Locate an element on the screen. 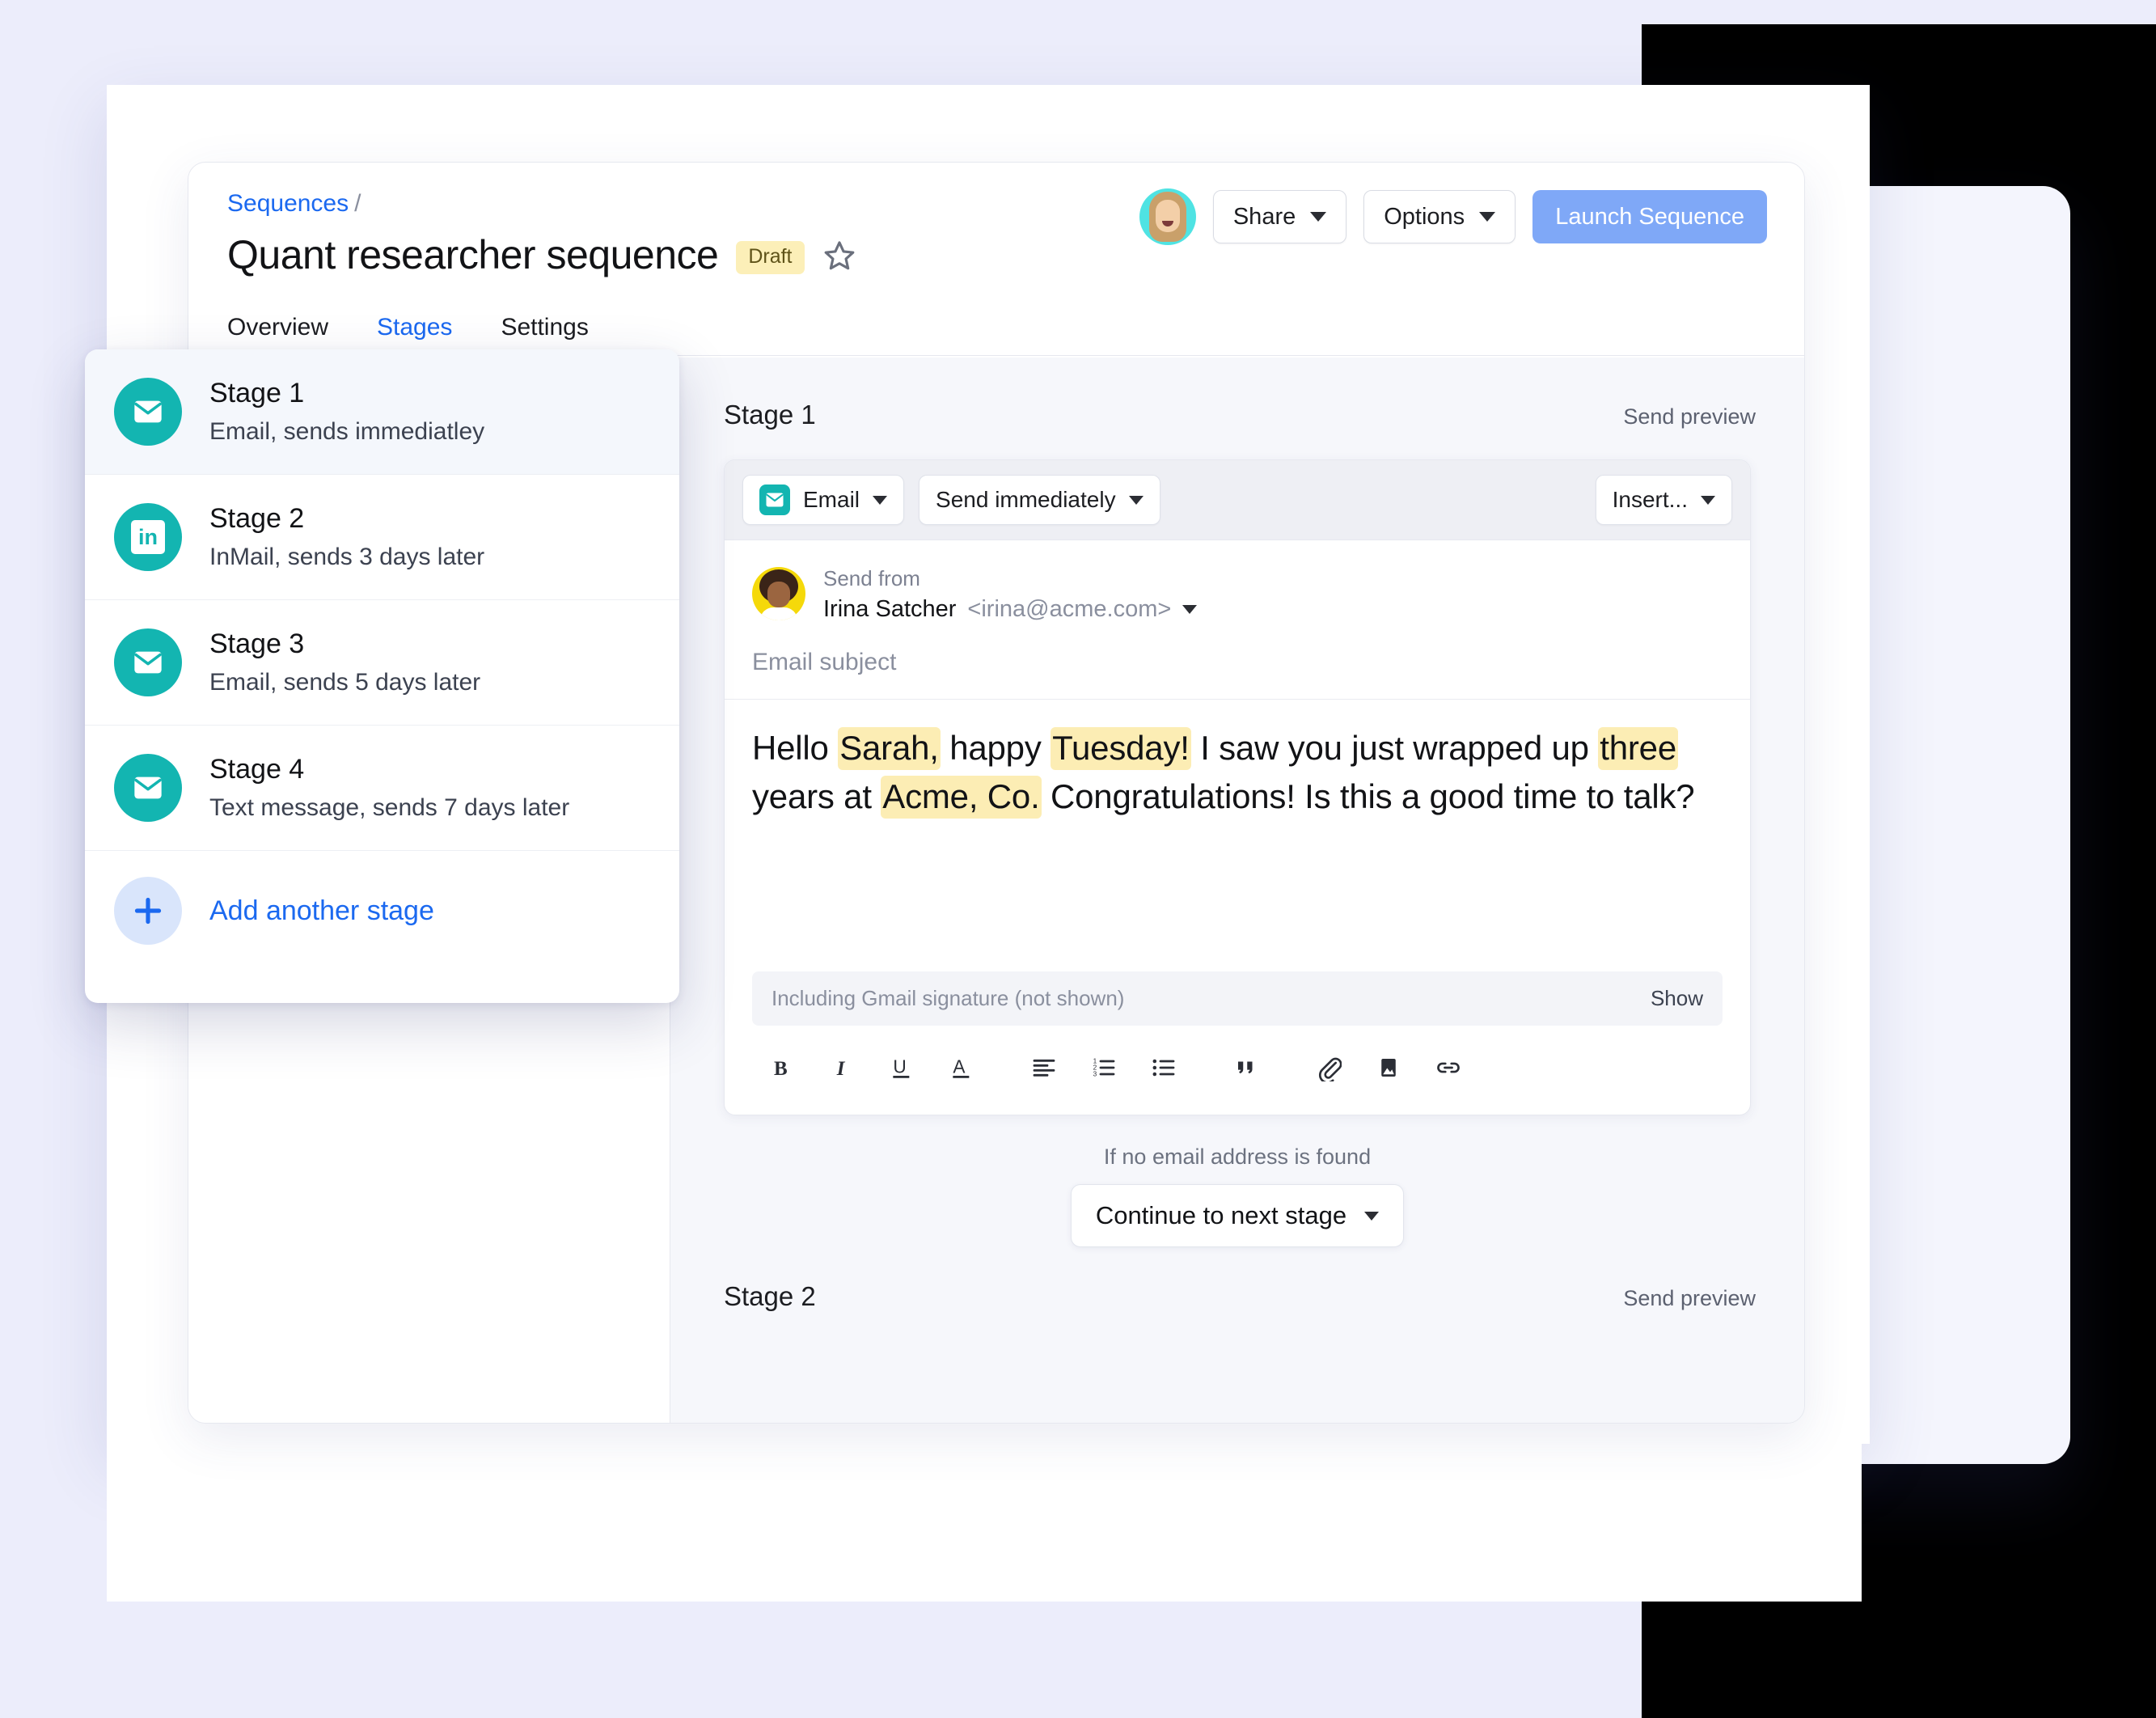 This screenshot has height=1718, width=2156. stage-list-item-1: Stage 1 Email, sends immediatley is located at coordinates (382, 412).